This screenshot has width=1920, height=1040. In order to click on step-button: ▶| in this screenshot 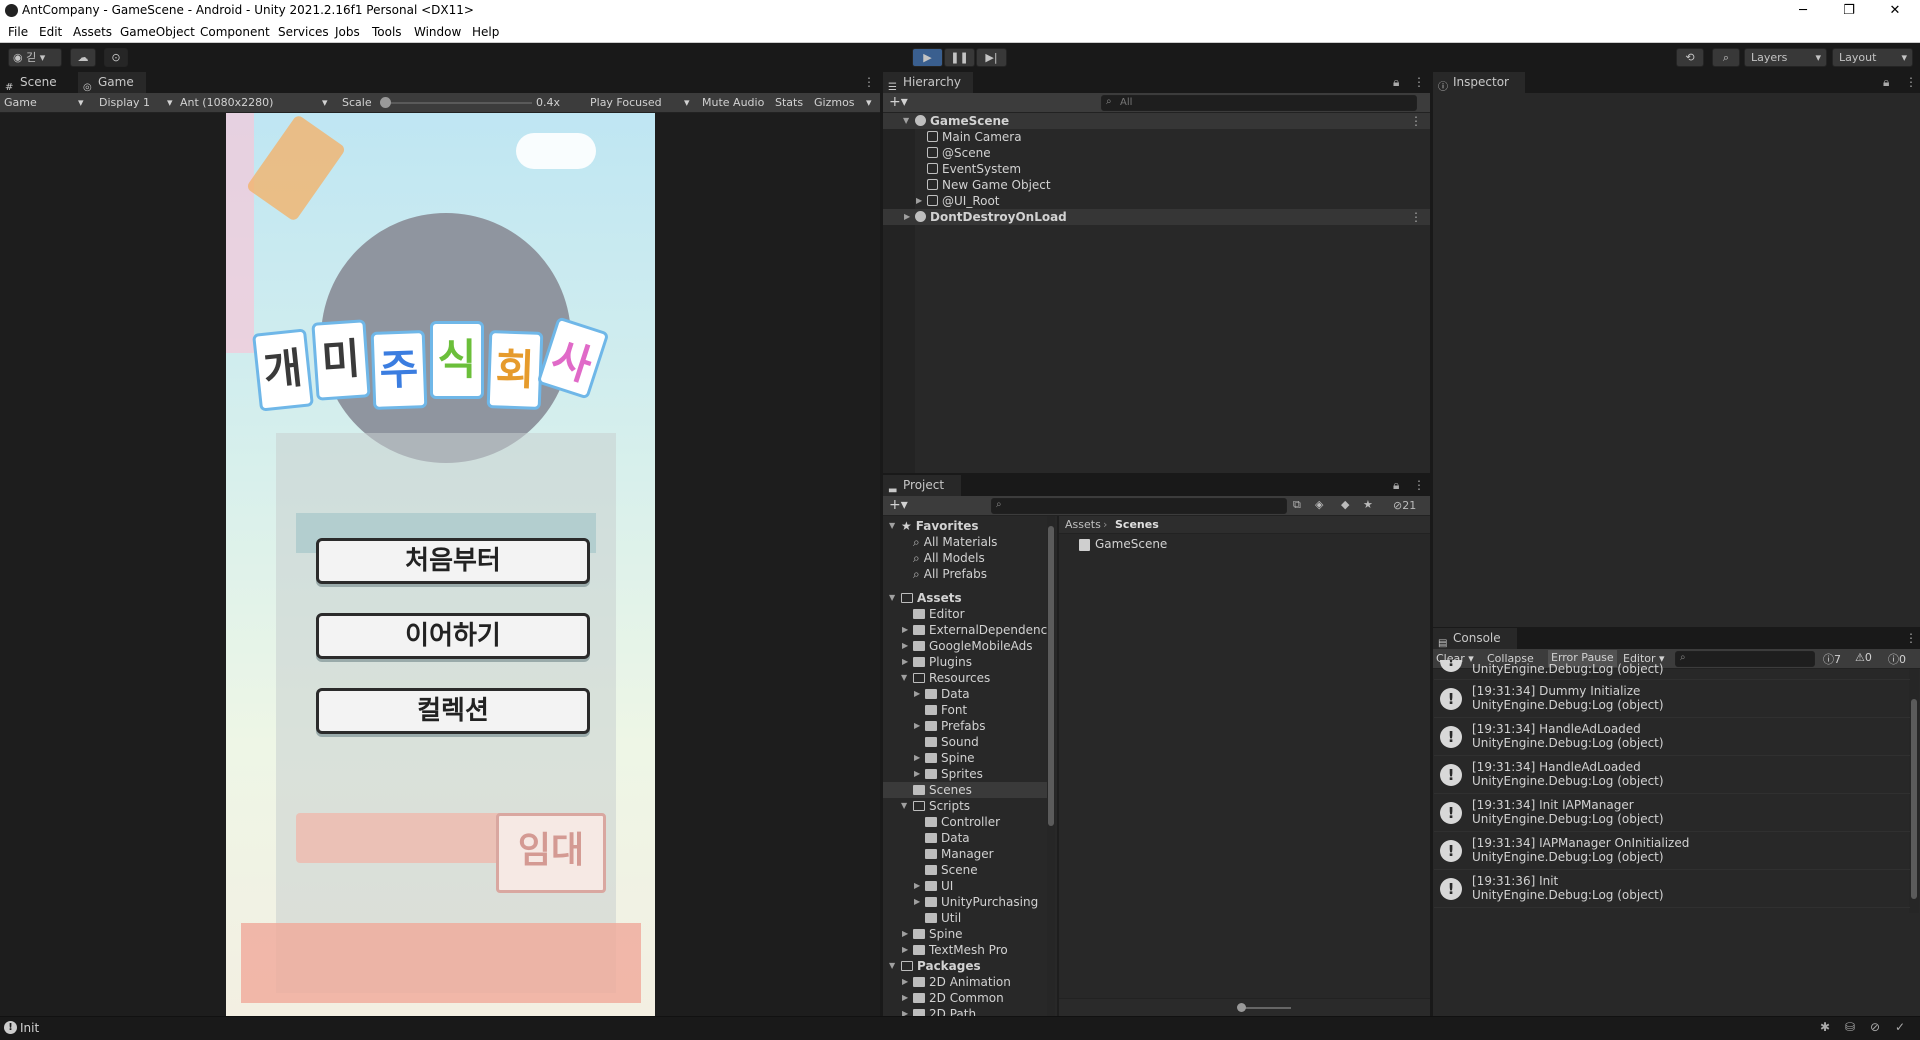, I will do `click(991, 57)`.